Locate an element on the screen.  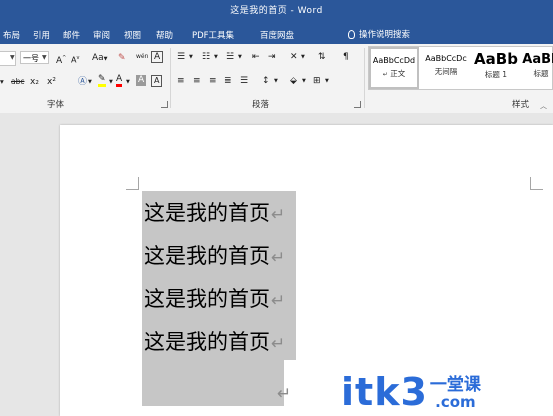
style-heading-1: AaBb 标题 1 is located at coordinates (496, 68).